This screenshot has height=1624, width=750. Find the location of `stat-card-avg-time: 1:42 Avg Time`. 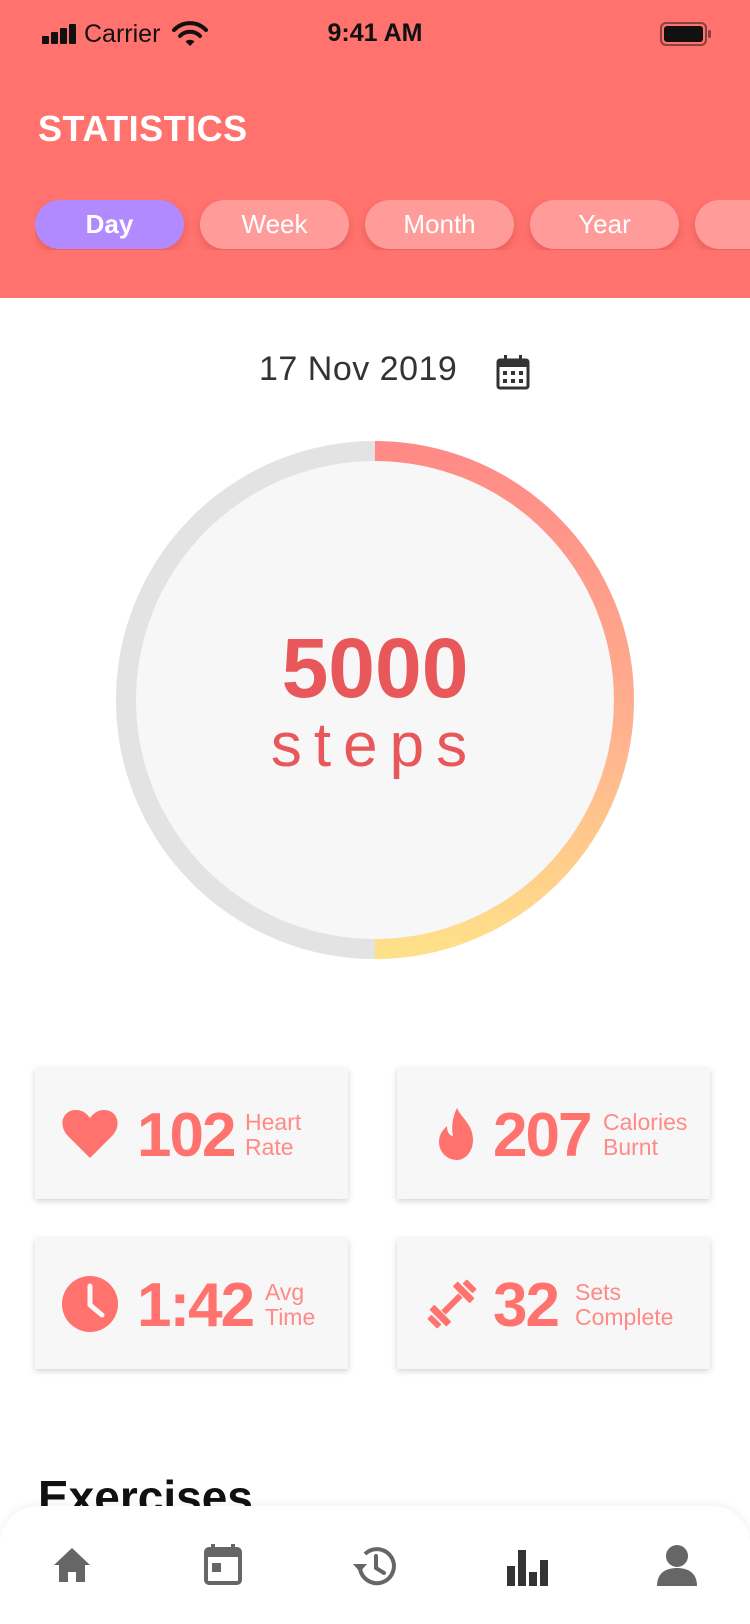

stat-card-avg-time: 1:42 Avg Time is located at coordinates (191, 1303).